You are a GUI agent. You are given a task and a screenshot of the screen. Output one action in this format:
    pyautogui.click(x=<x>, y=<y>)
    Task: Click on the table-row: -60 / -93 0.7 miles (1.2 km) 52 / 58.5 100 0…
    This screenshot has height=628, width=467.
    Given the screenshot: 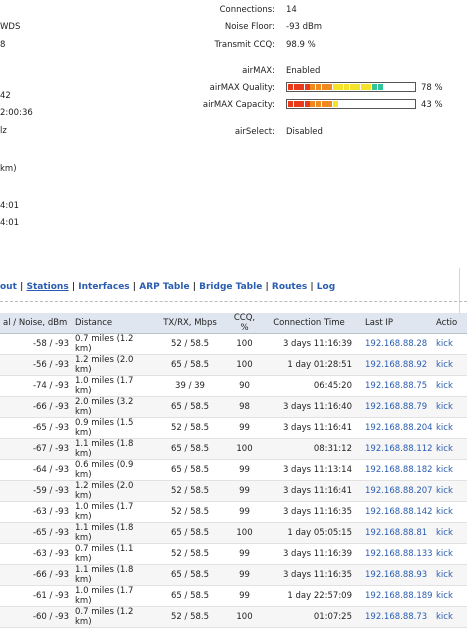 What is the action you would take?
    pyautogui.click(x=233, y=617)
    